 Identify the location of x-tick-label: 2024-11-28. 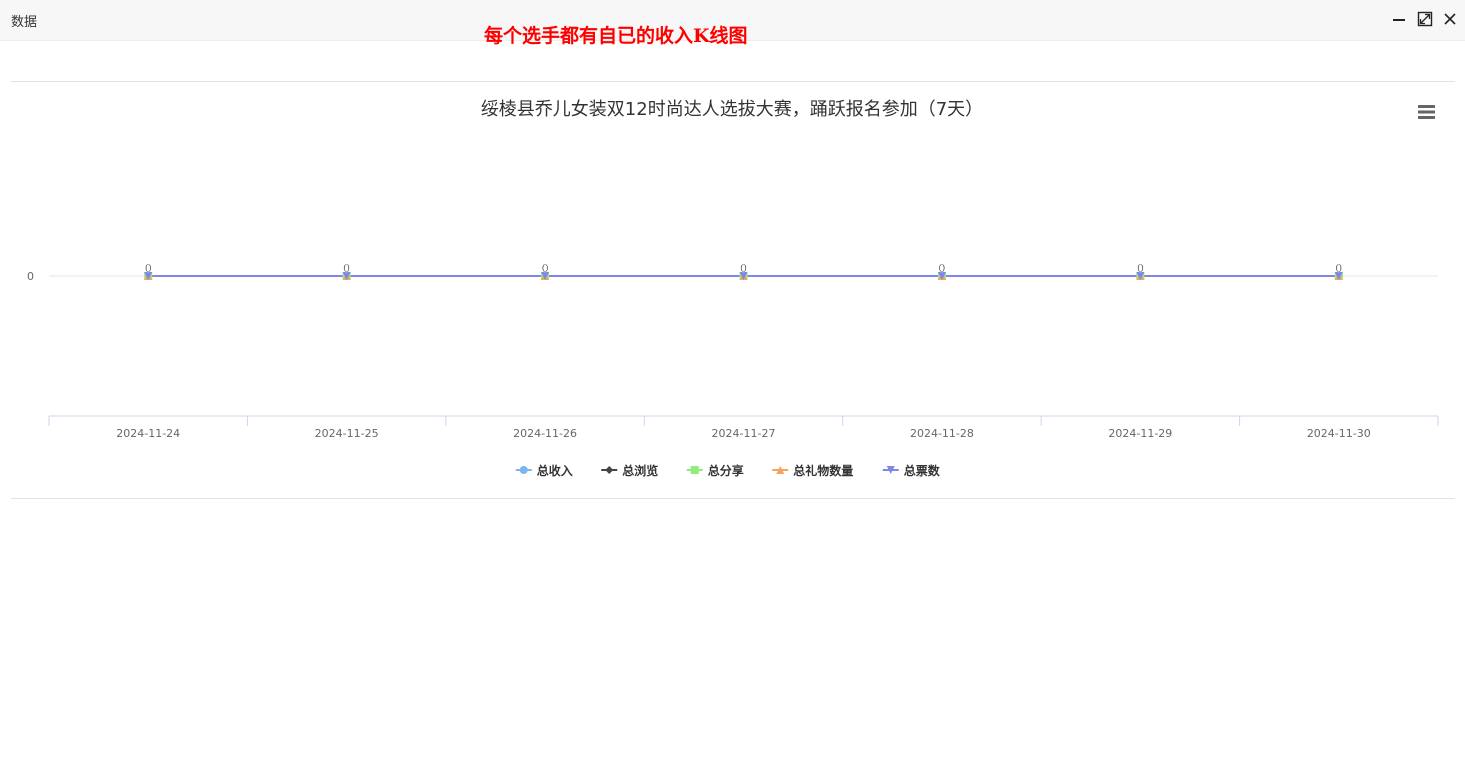
(942, 433).